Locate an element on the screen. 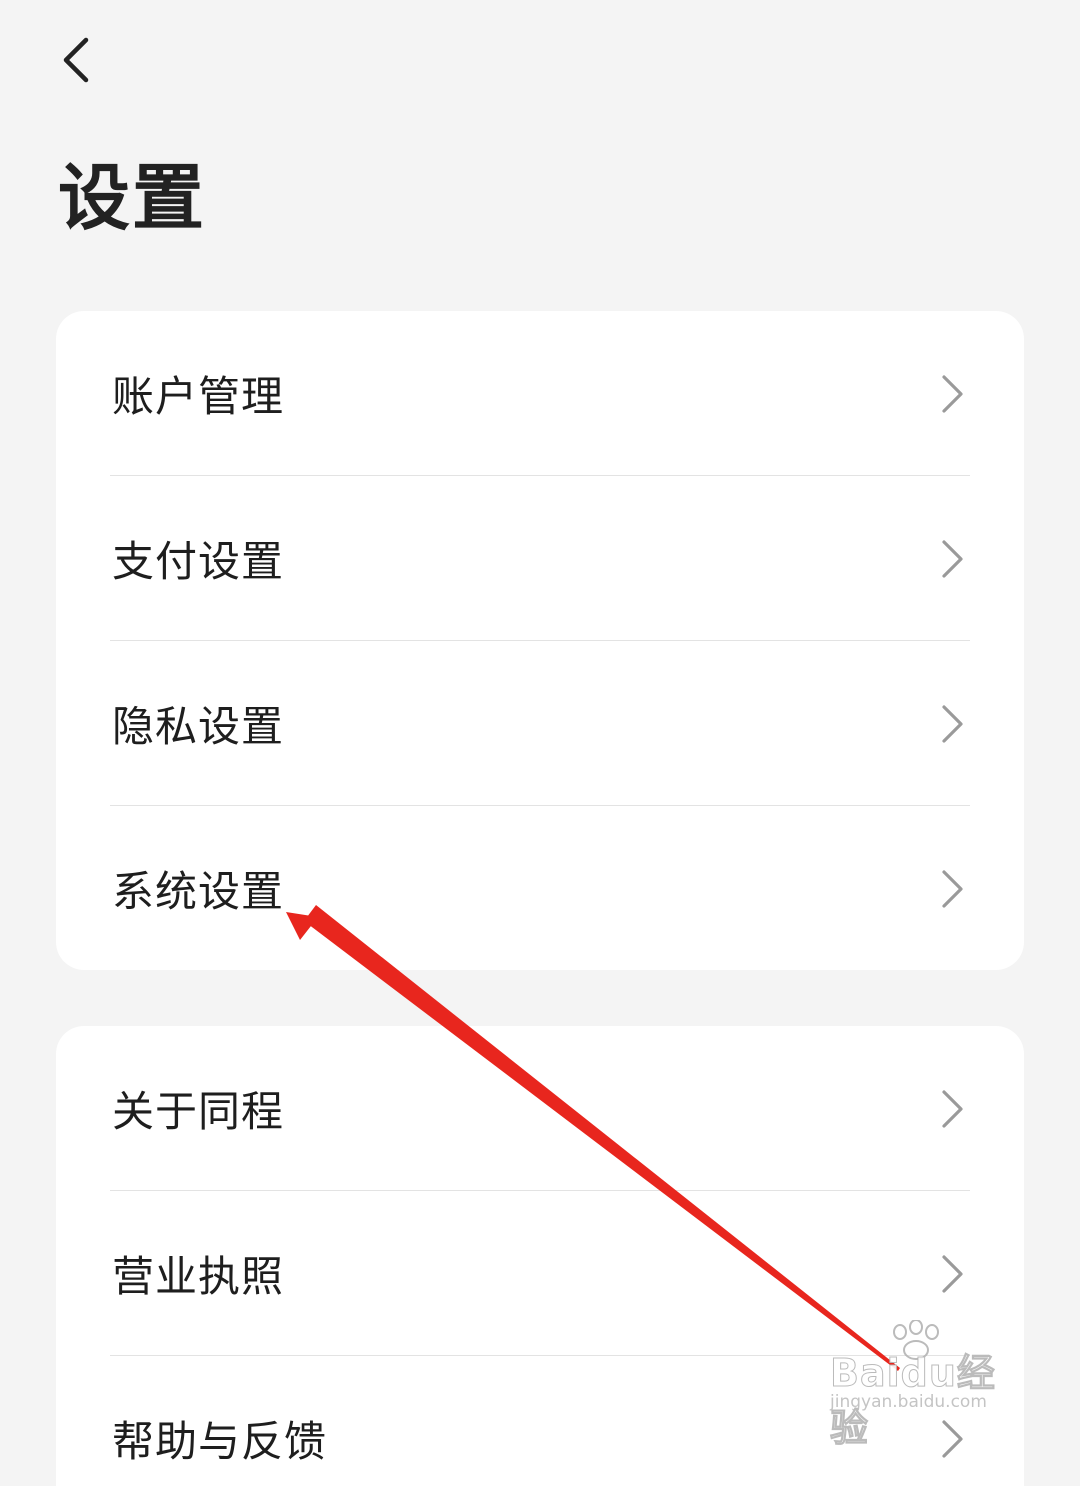 The image size is (1080, 1486). settings-item-label: 关于同程 is located at coordinates (198, 1111).